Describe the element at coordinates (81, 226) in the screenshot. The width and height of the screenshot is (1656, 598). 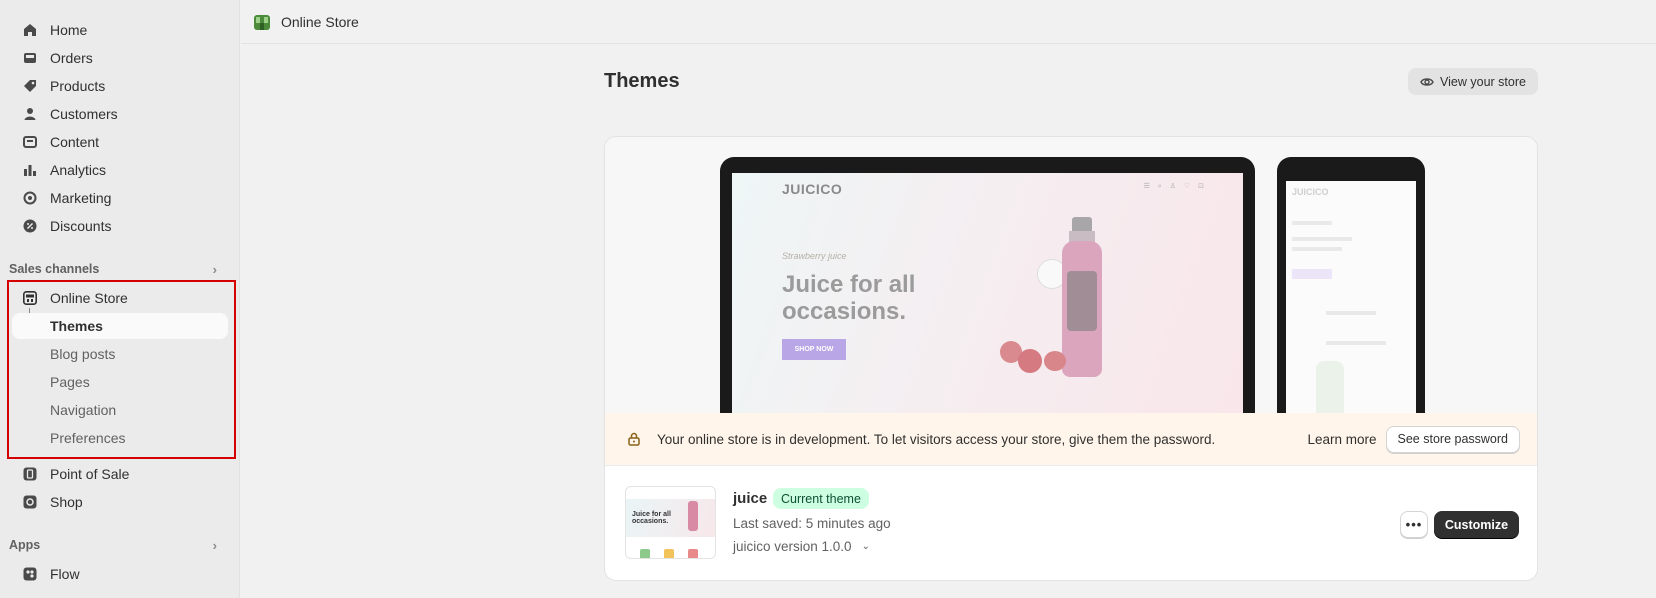
I see `sidebar-item-label: Discounts` at that location.